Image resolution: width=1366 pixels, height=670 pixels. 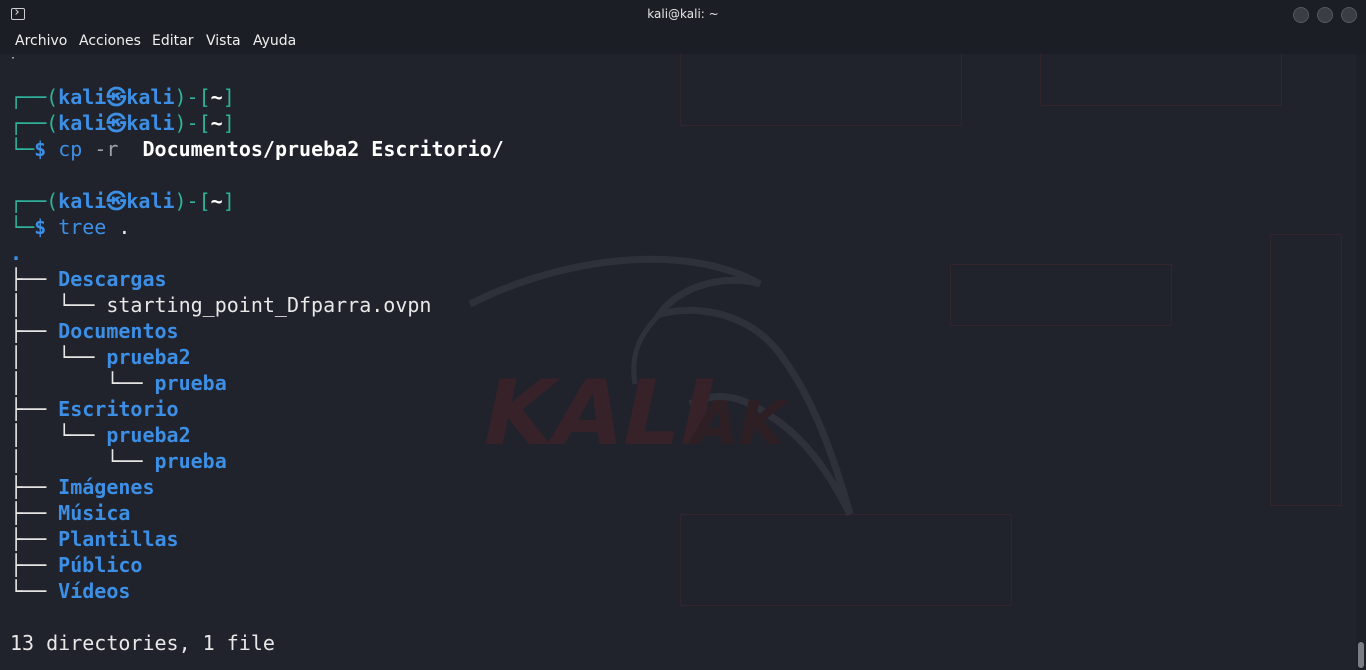 What do you see at coordinates (94, 539) in the screenshot?
I see `tree-entry: ├── Plantillas` at bounding box center [94, 539].